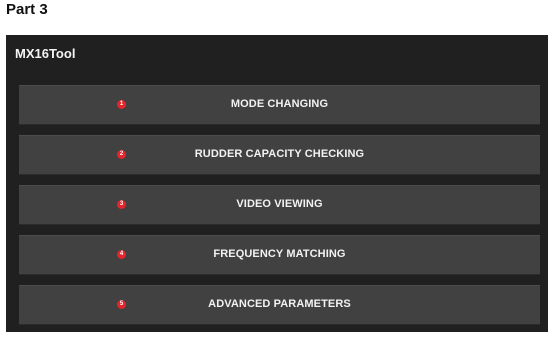 The height and width of the screenshot is (337, 550). Describe the element at coordinates (45, 53) in the screenshot. I see `app-title: MX16Tool` at that location.